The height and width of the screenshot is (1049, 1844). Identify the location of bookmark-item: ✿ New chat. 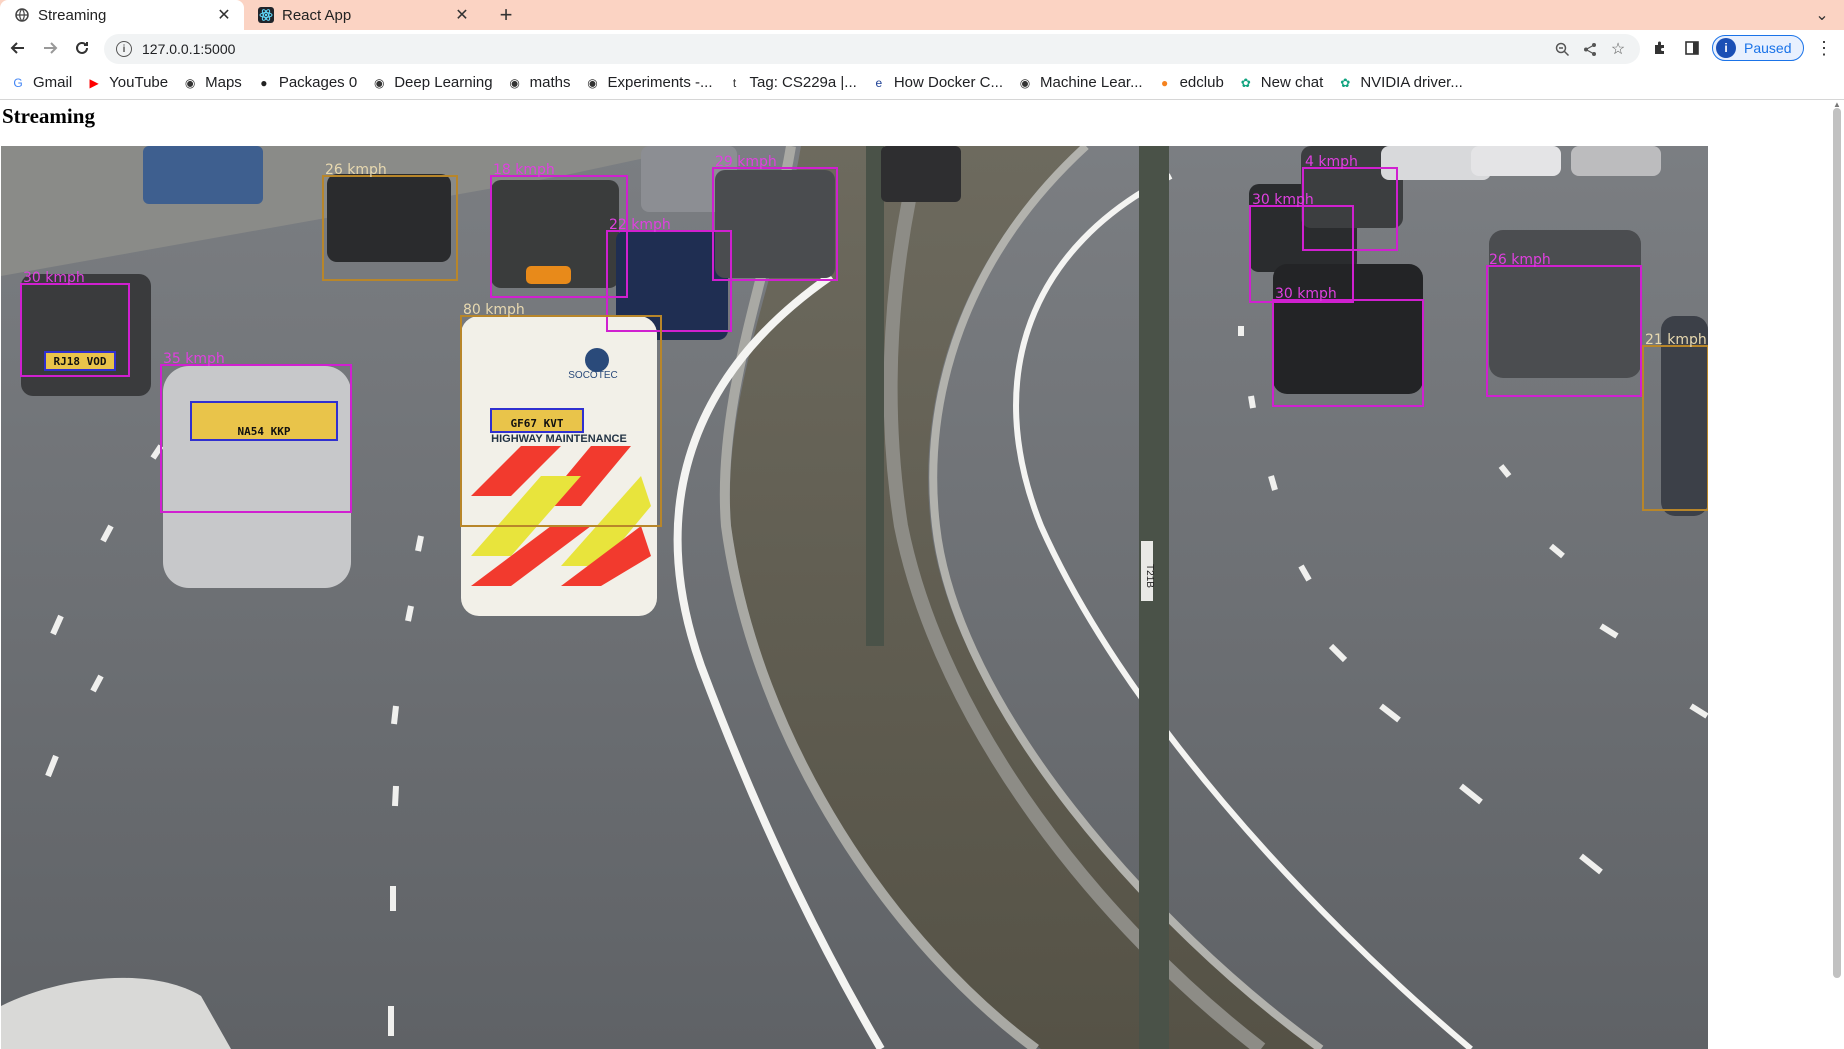
(1281, 82).